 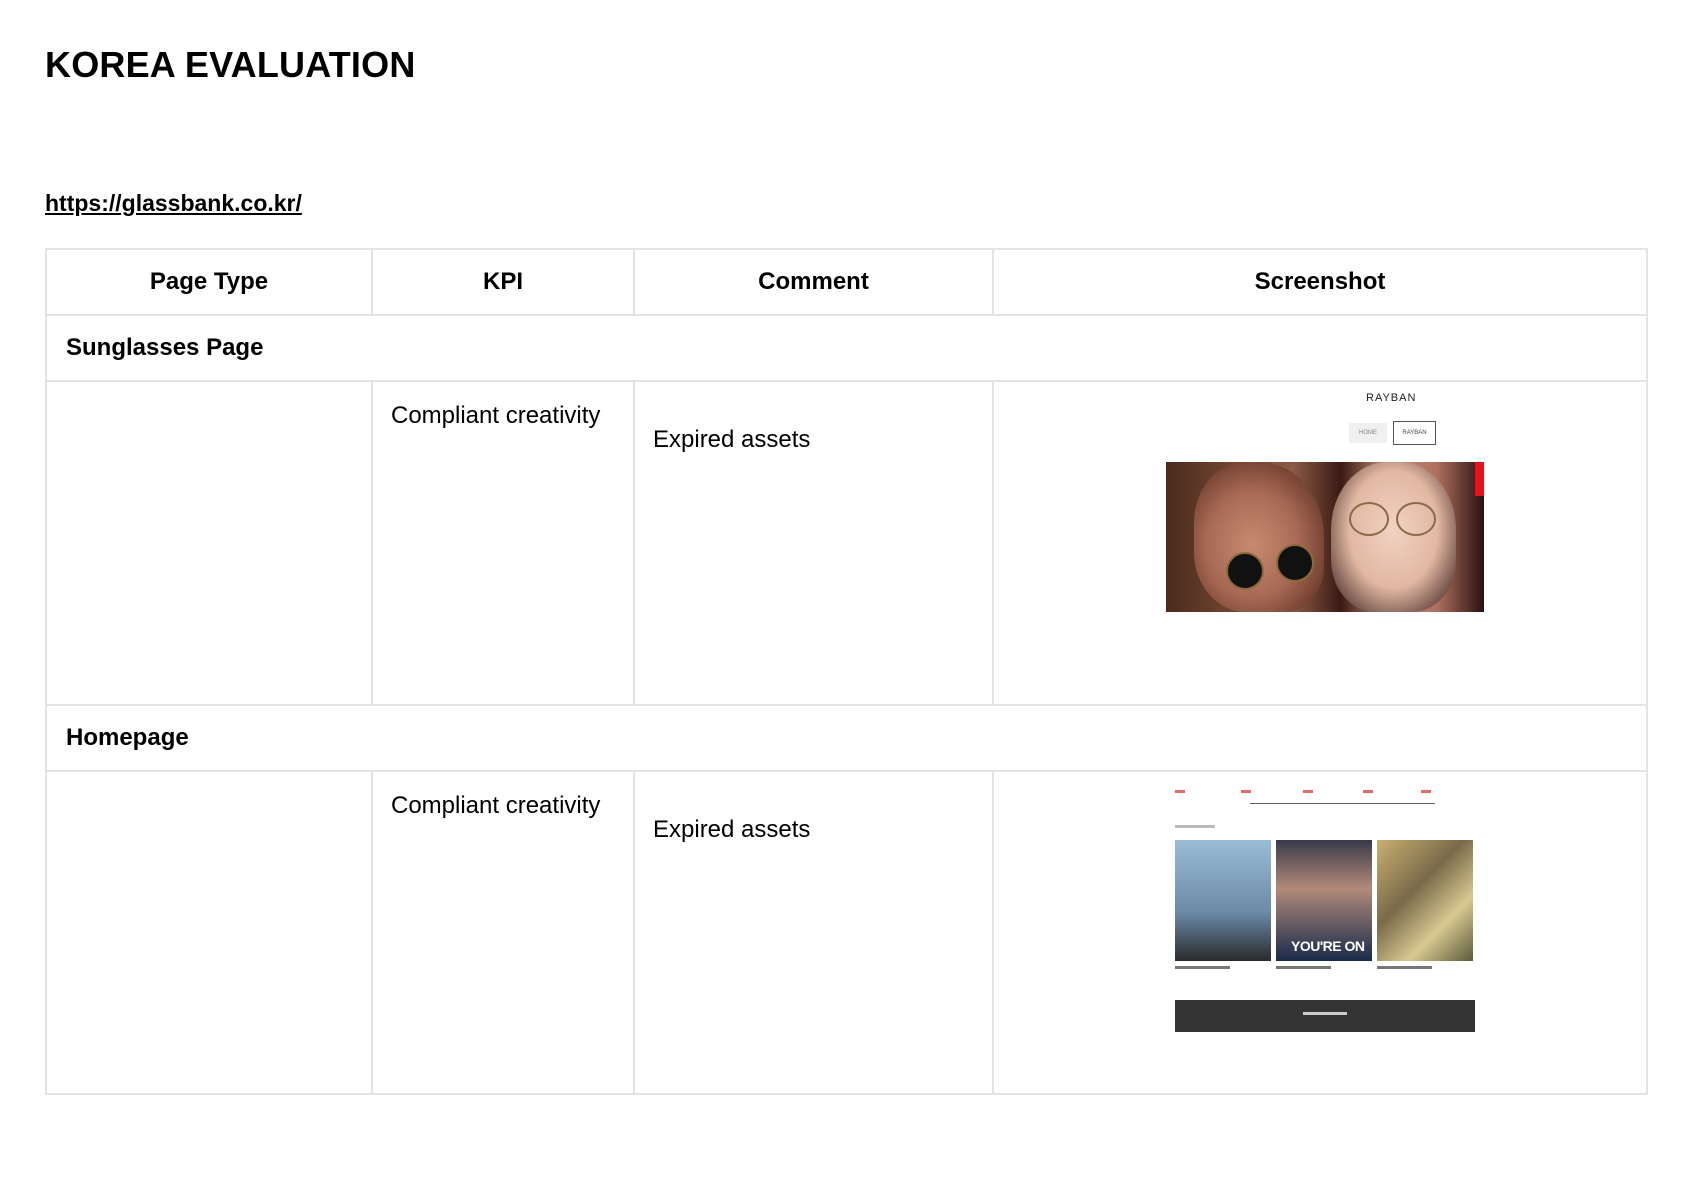 I want to click on screenshot-cell: RAYBAN HOME RAYBAN, so click(x=1320, y=543).